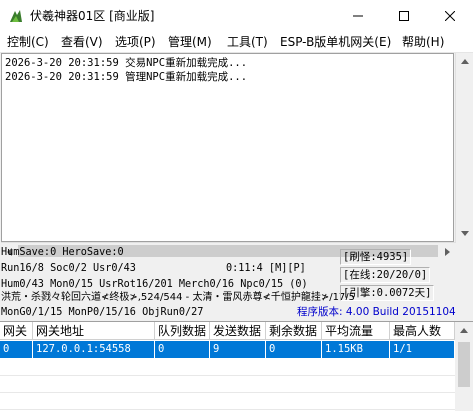 Image resolution: width=473 pixels, height=411 pixels. What do you see at coordinates (236, 16) in the screenshot?
I see `title-bar: 伏羲神器01区 [商业版]` at bounding box center [236, 16].